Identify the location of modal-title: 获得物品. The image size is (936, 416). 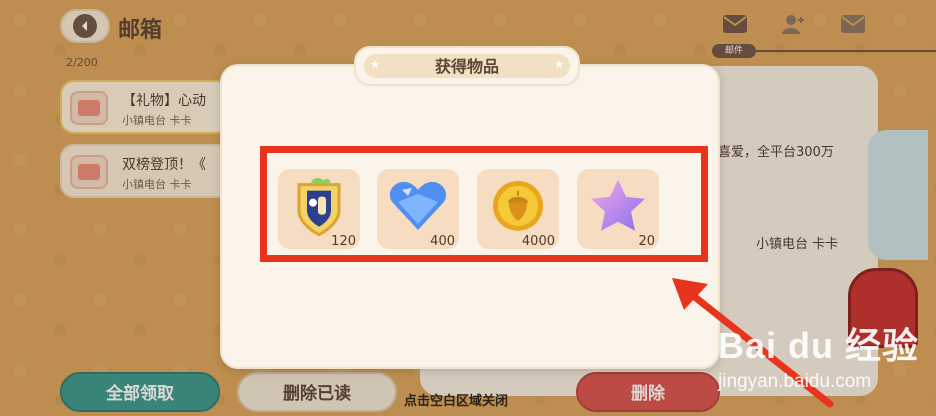
(467, 66).